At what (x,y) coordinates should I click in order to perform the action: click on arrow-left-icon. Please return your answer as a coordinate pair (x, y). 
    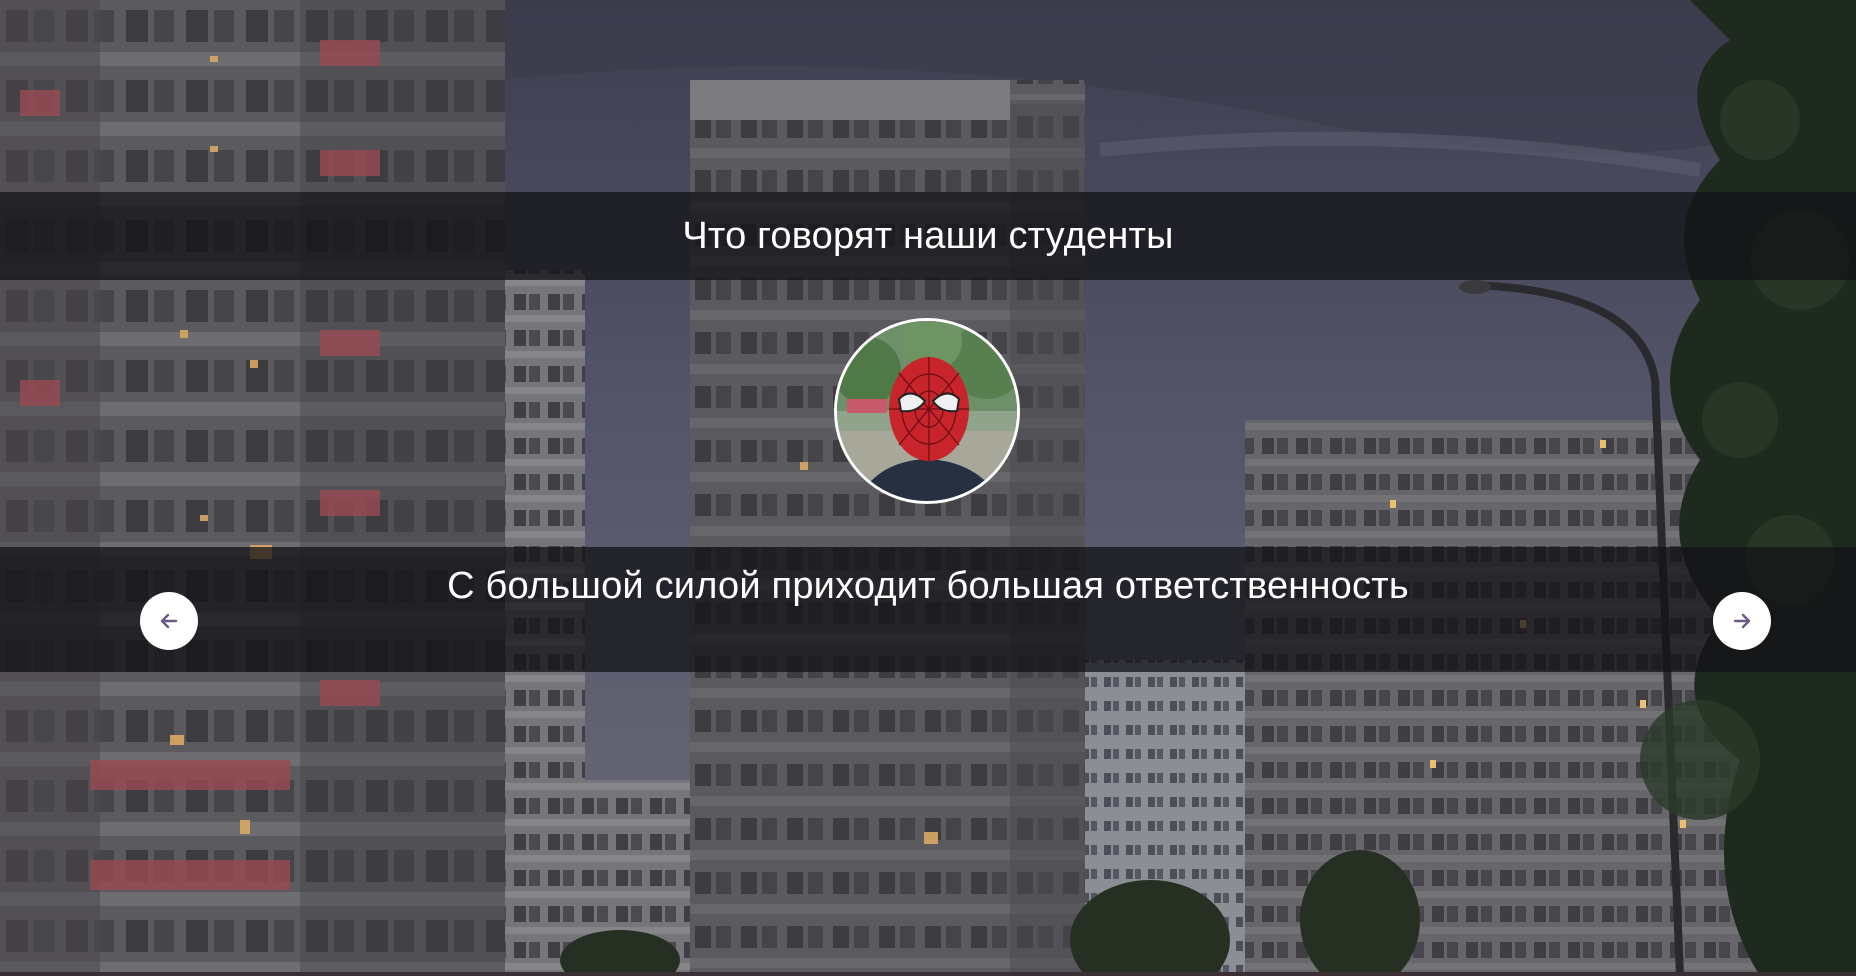
    Looking at the image, I should click on (169, 621).